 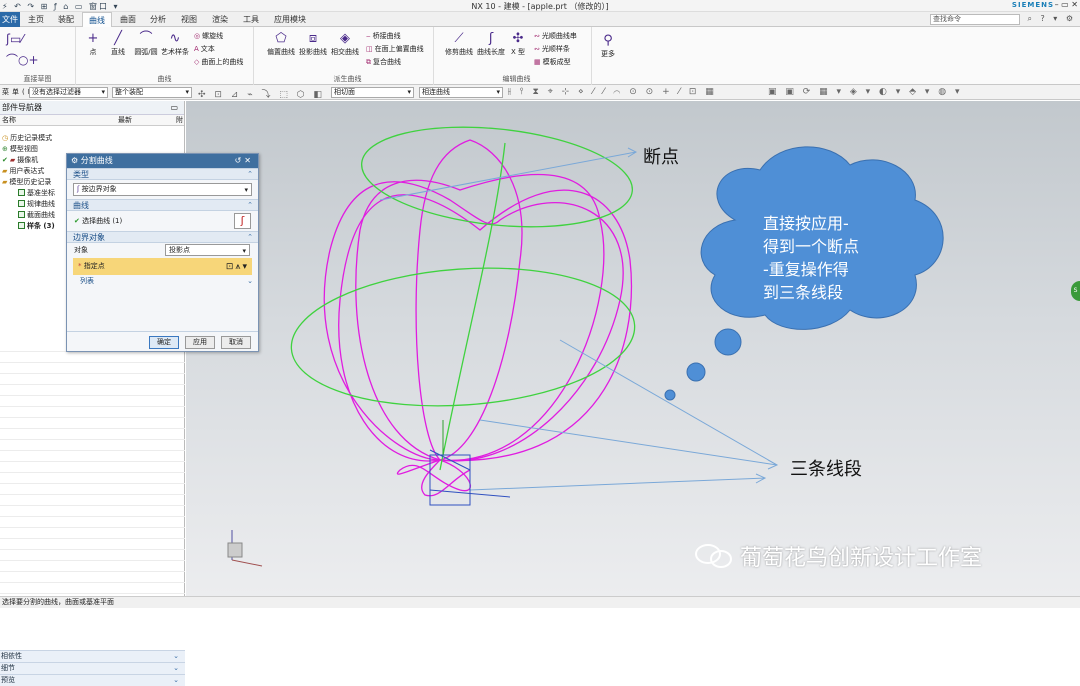 I want to click on selection-filter-dropdown: 没有选择过滤器, so click(x=68, y=92).